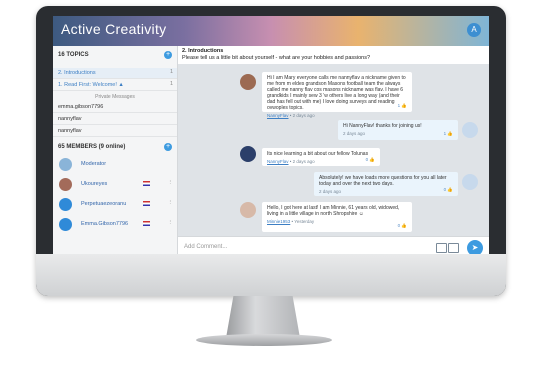 This screenshot has width=542, height=370. What do you see at coordinates (94, 184) in the screenshot?
I see `member-name: Ukoureyes` at bounding box center [94, 184].